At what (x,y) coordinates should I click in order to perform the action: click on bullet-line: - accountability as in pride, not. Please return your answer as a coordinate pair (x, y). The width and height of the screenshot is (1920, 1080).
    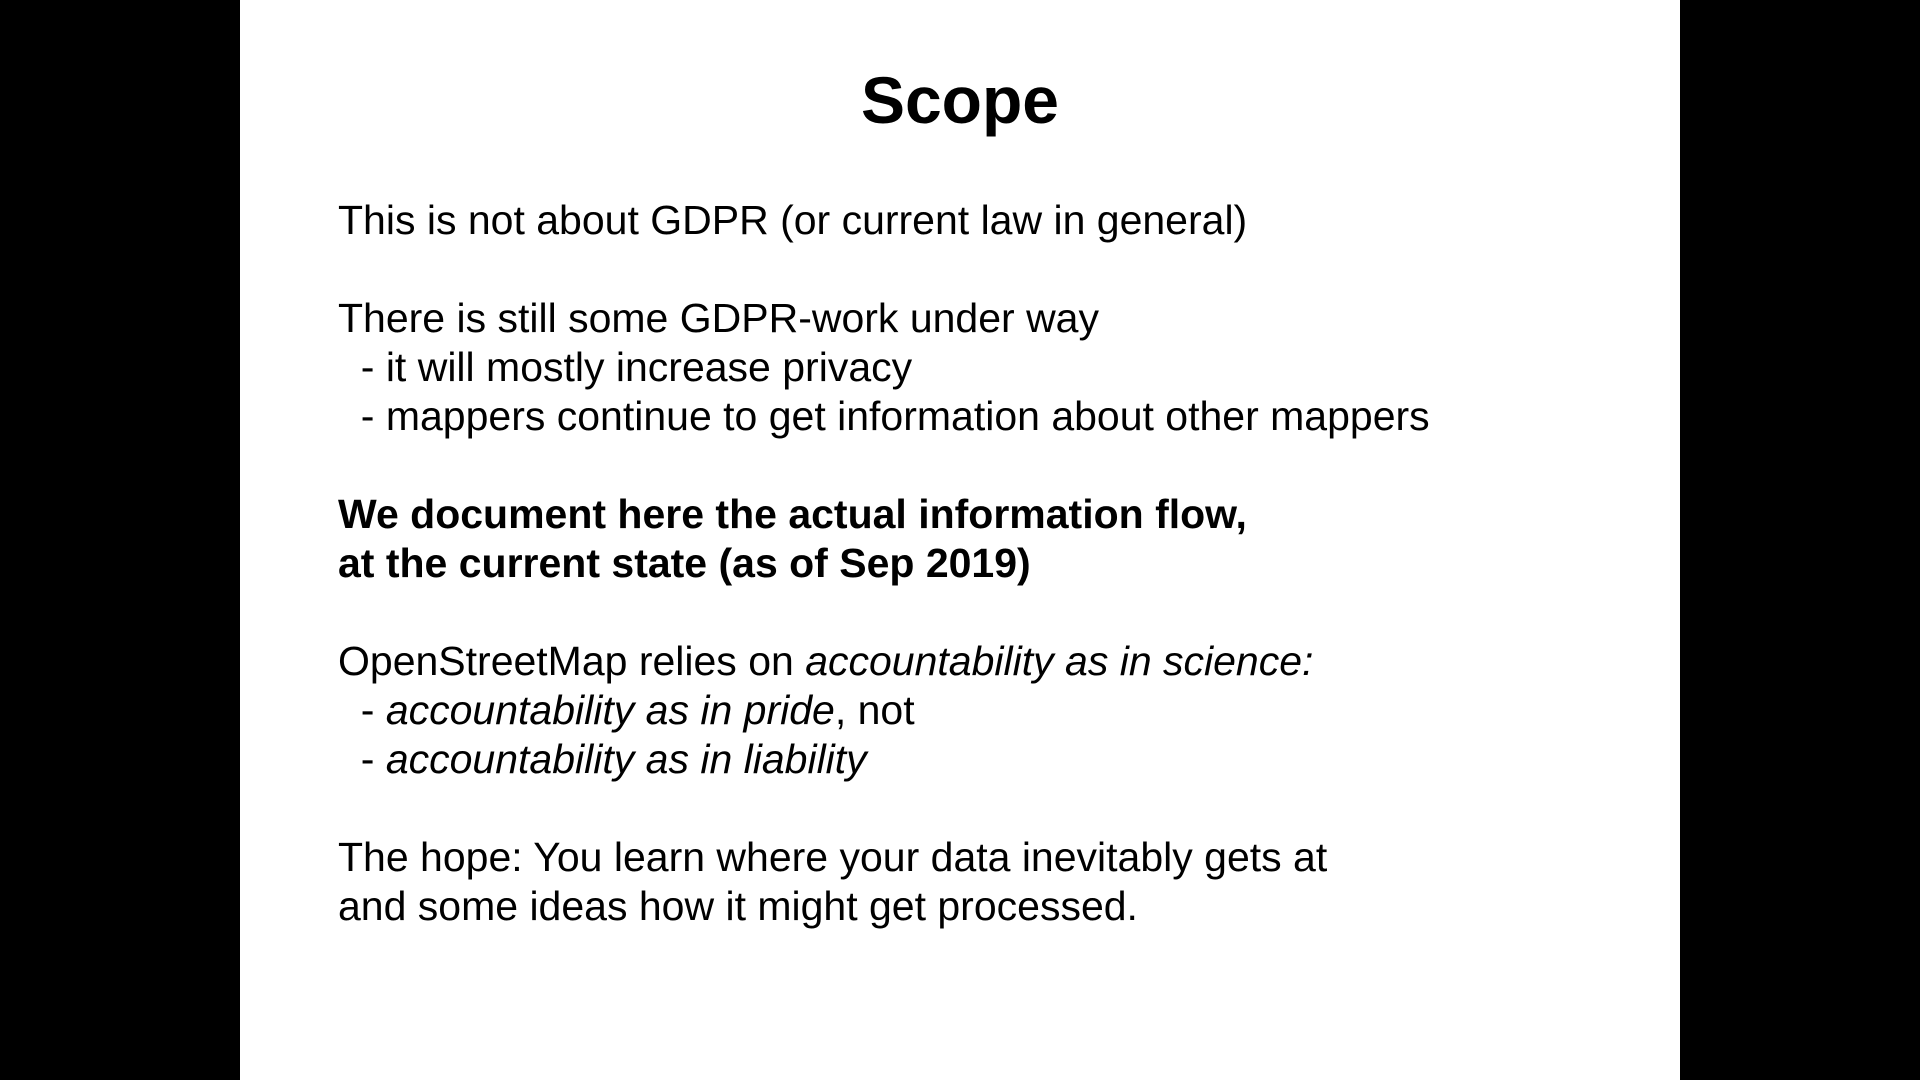
    Looking at the image, I should click on (998, 710).